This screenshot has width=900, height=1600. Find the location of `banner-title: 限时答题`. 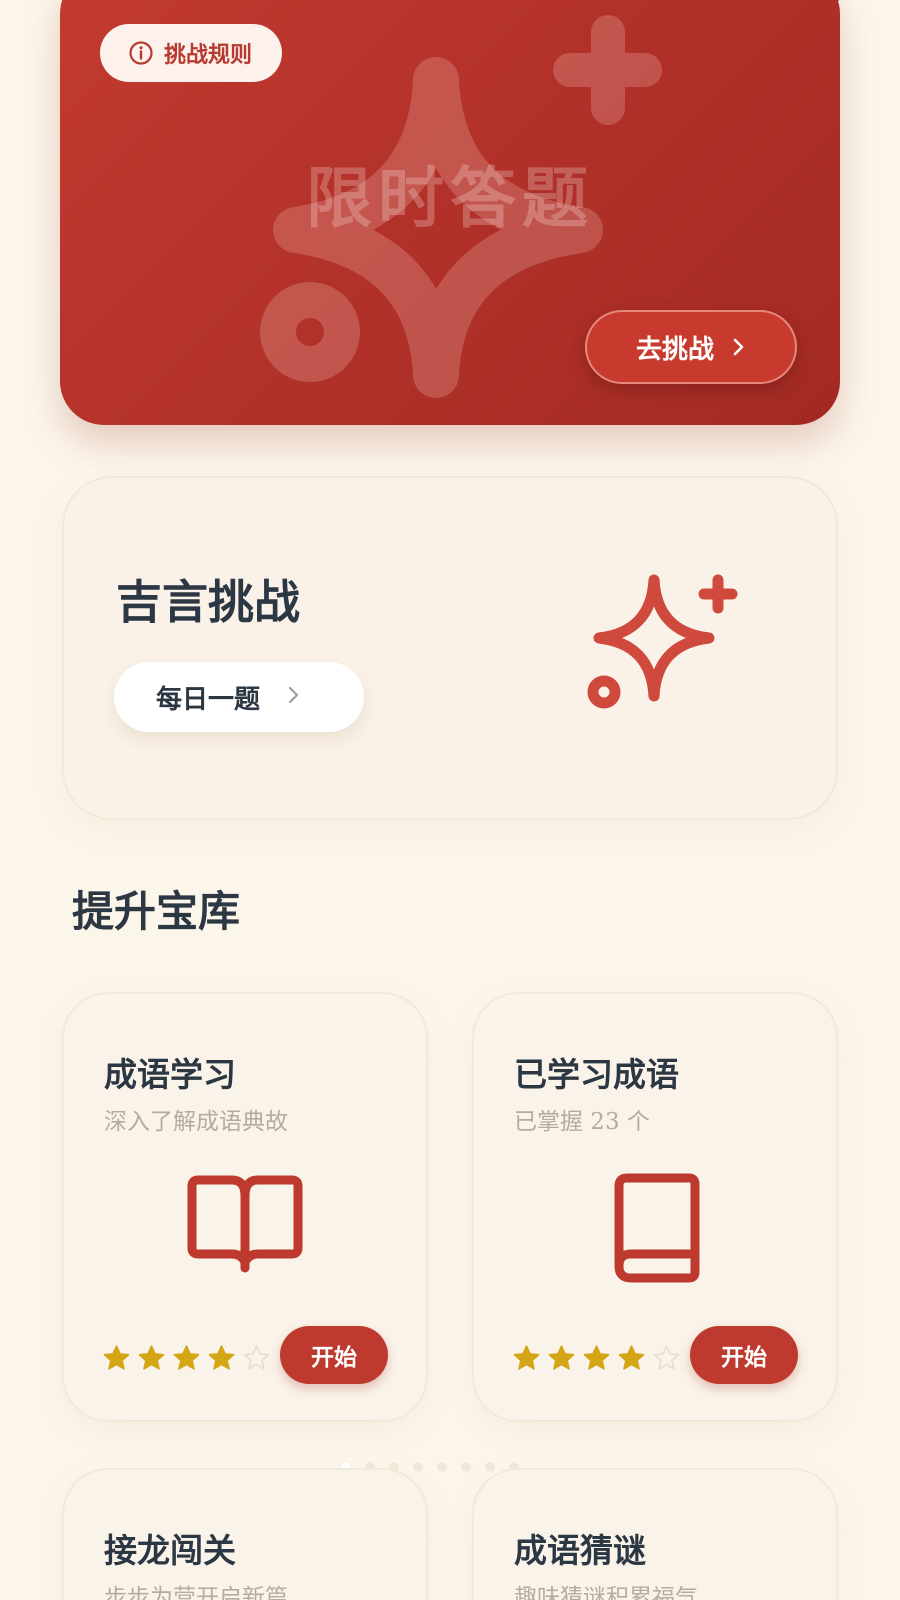

banner-title: 限时答题 is located at coordinates (450, 198).